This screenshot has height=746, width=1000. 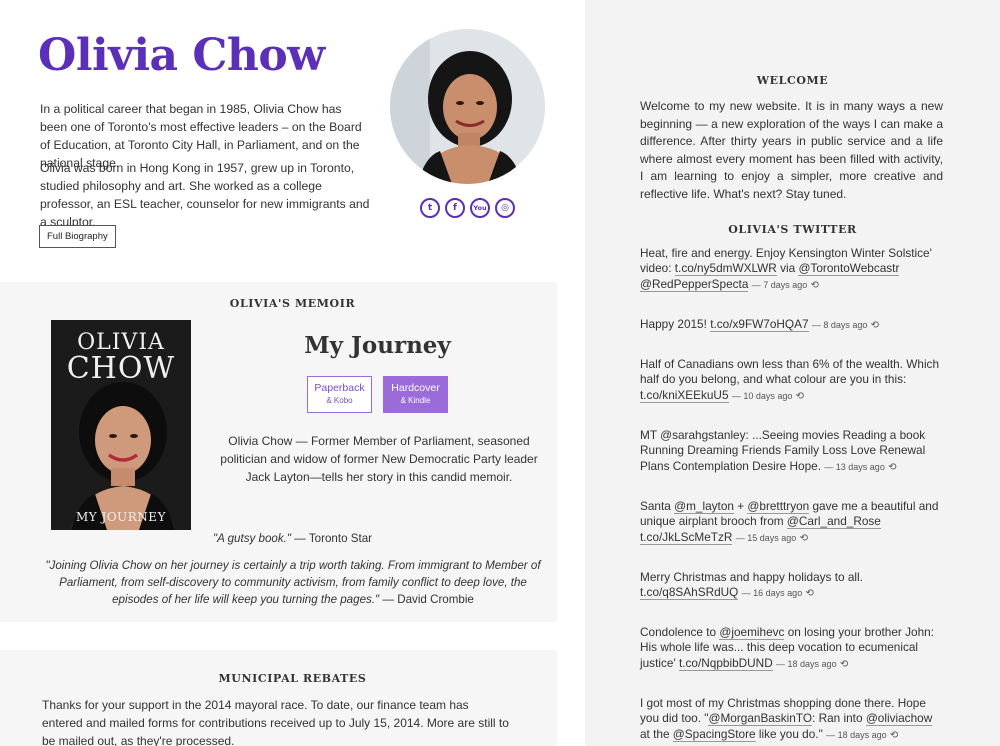 I want to click on tweet-text: Condolence to, so click(x=680, y=632).